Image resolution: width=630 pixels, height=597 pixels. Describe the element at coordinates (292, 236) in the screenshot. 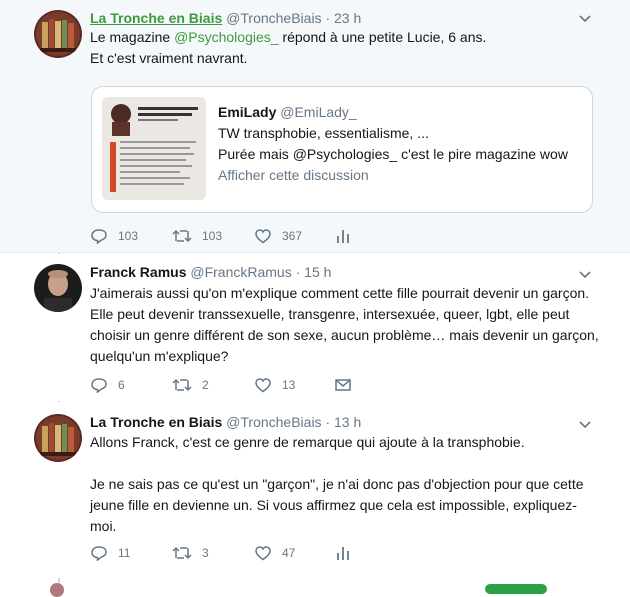

I see `like-count: 367` at that location.